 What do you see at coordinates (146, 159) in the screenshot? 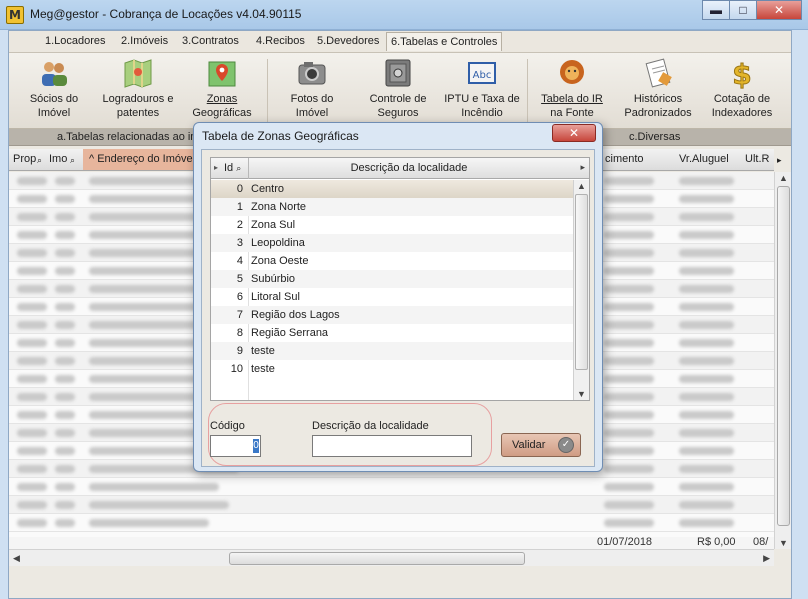
I see `col-endereco-label: Endereço do Imóvel` at bounding box center [146, 159].